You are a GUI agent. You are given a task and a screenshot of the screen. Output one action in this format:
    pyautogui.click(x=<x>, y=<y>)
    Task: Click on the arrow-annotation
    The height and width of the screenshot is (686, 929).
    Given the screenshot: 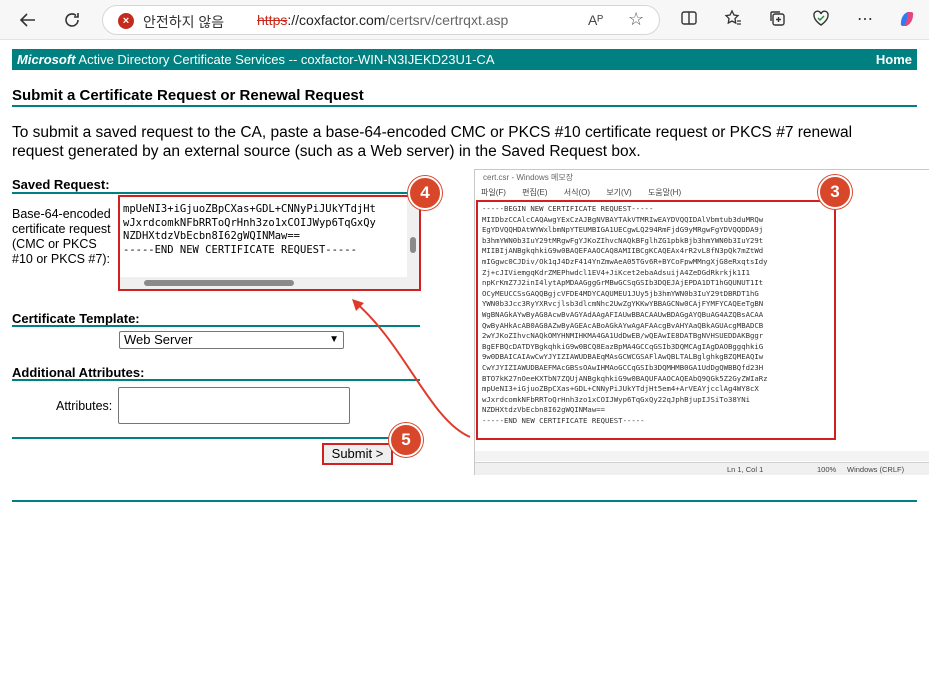 What is the action you would take?
    pyautogui.click(x=411, y=368)
    